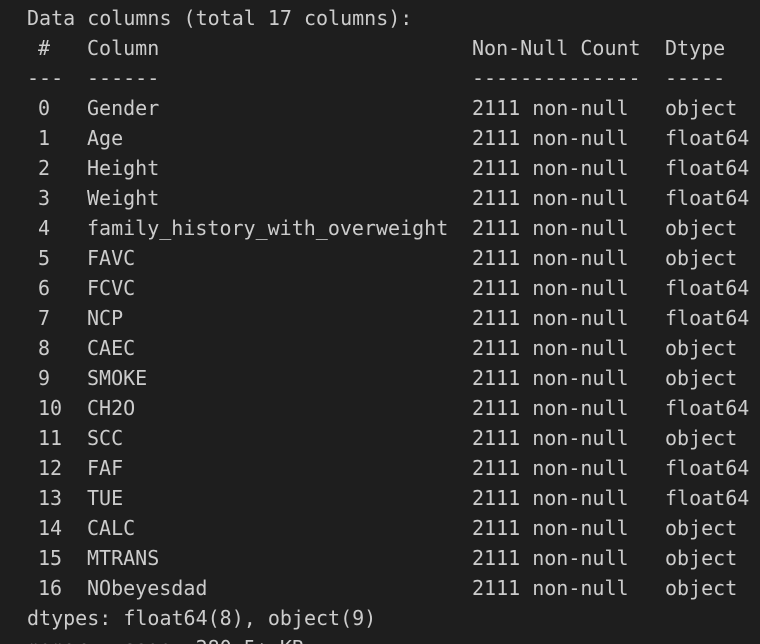 The width and height of the screenshot is (760, 644). I want to click on table-header-row: # Column Non-Null Count Dtype, so click(380, 48).